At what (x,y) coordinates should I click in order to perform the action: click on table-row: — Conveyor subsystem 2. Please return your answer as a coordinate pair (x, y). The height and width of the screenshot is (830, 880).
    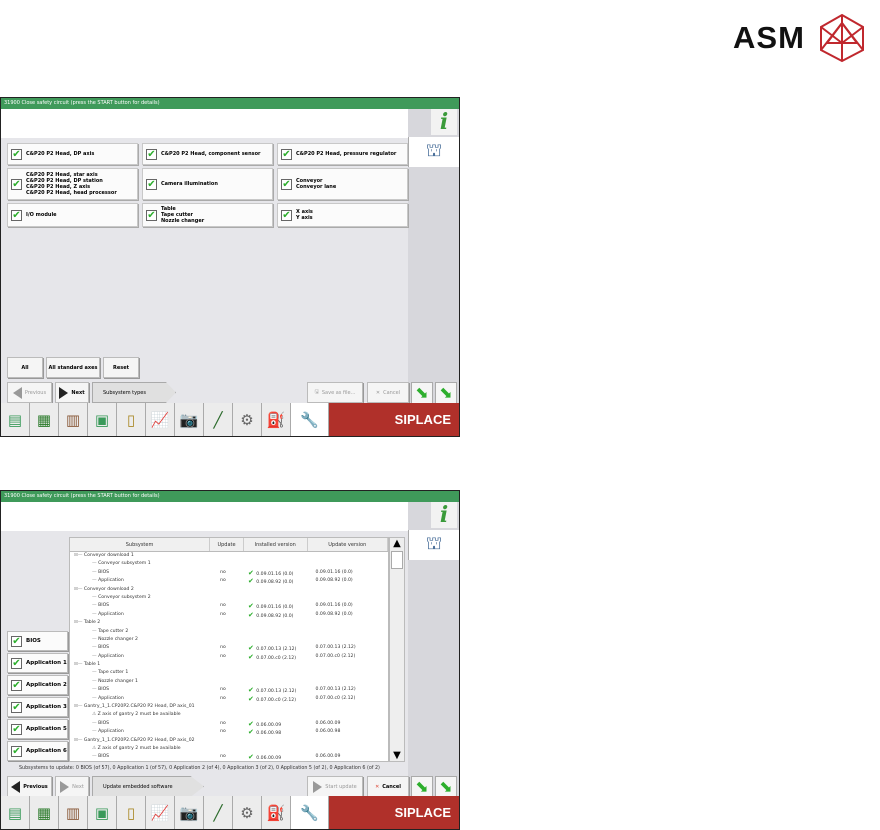
    Looking at the image, I should click on (229, 598).